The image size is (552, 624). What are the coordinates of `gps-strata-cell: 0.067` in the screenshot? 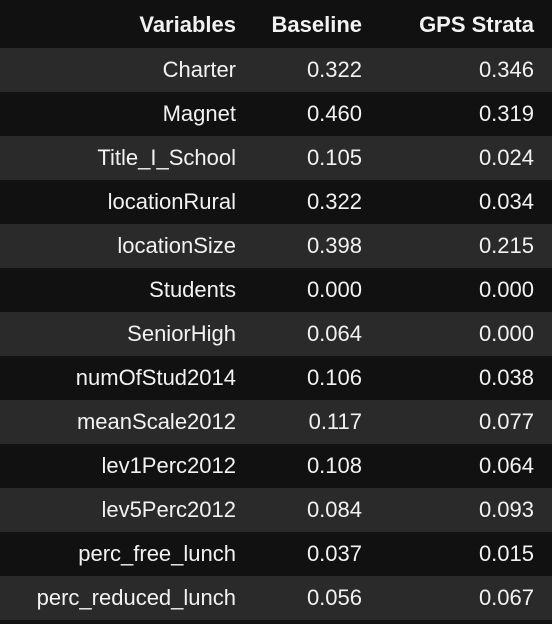 It's located at (506, 597).